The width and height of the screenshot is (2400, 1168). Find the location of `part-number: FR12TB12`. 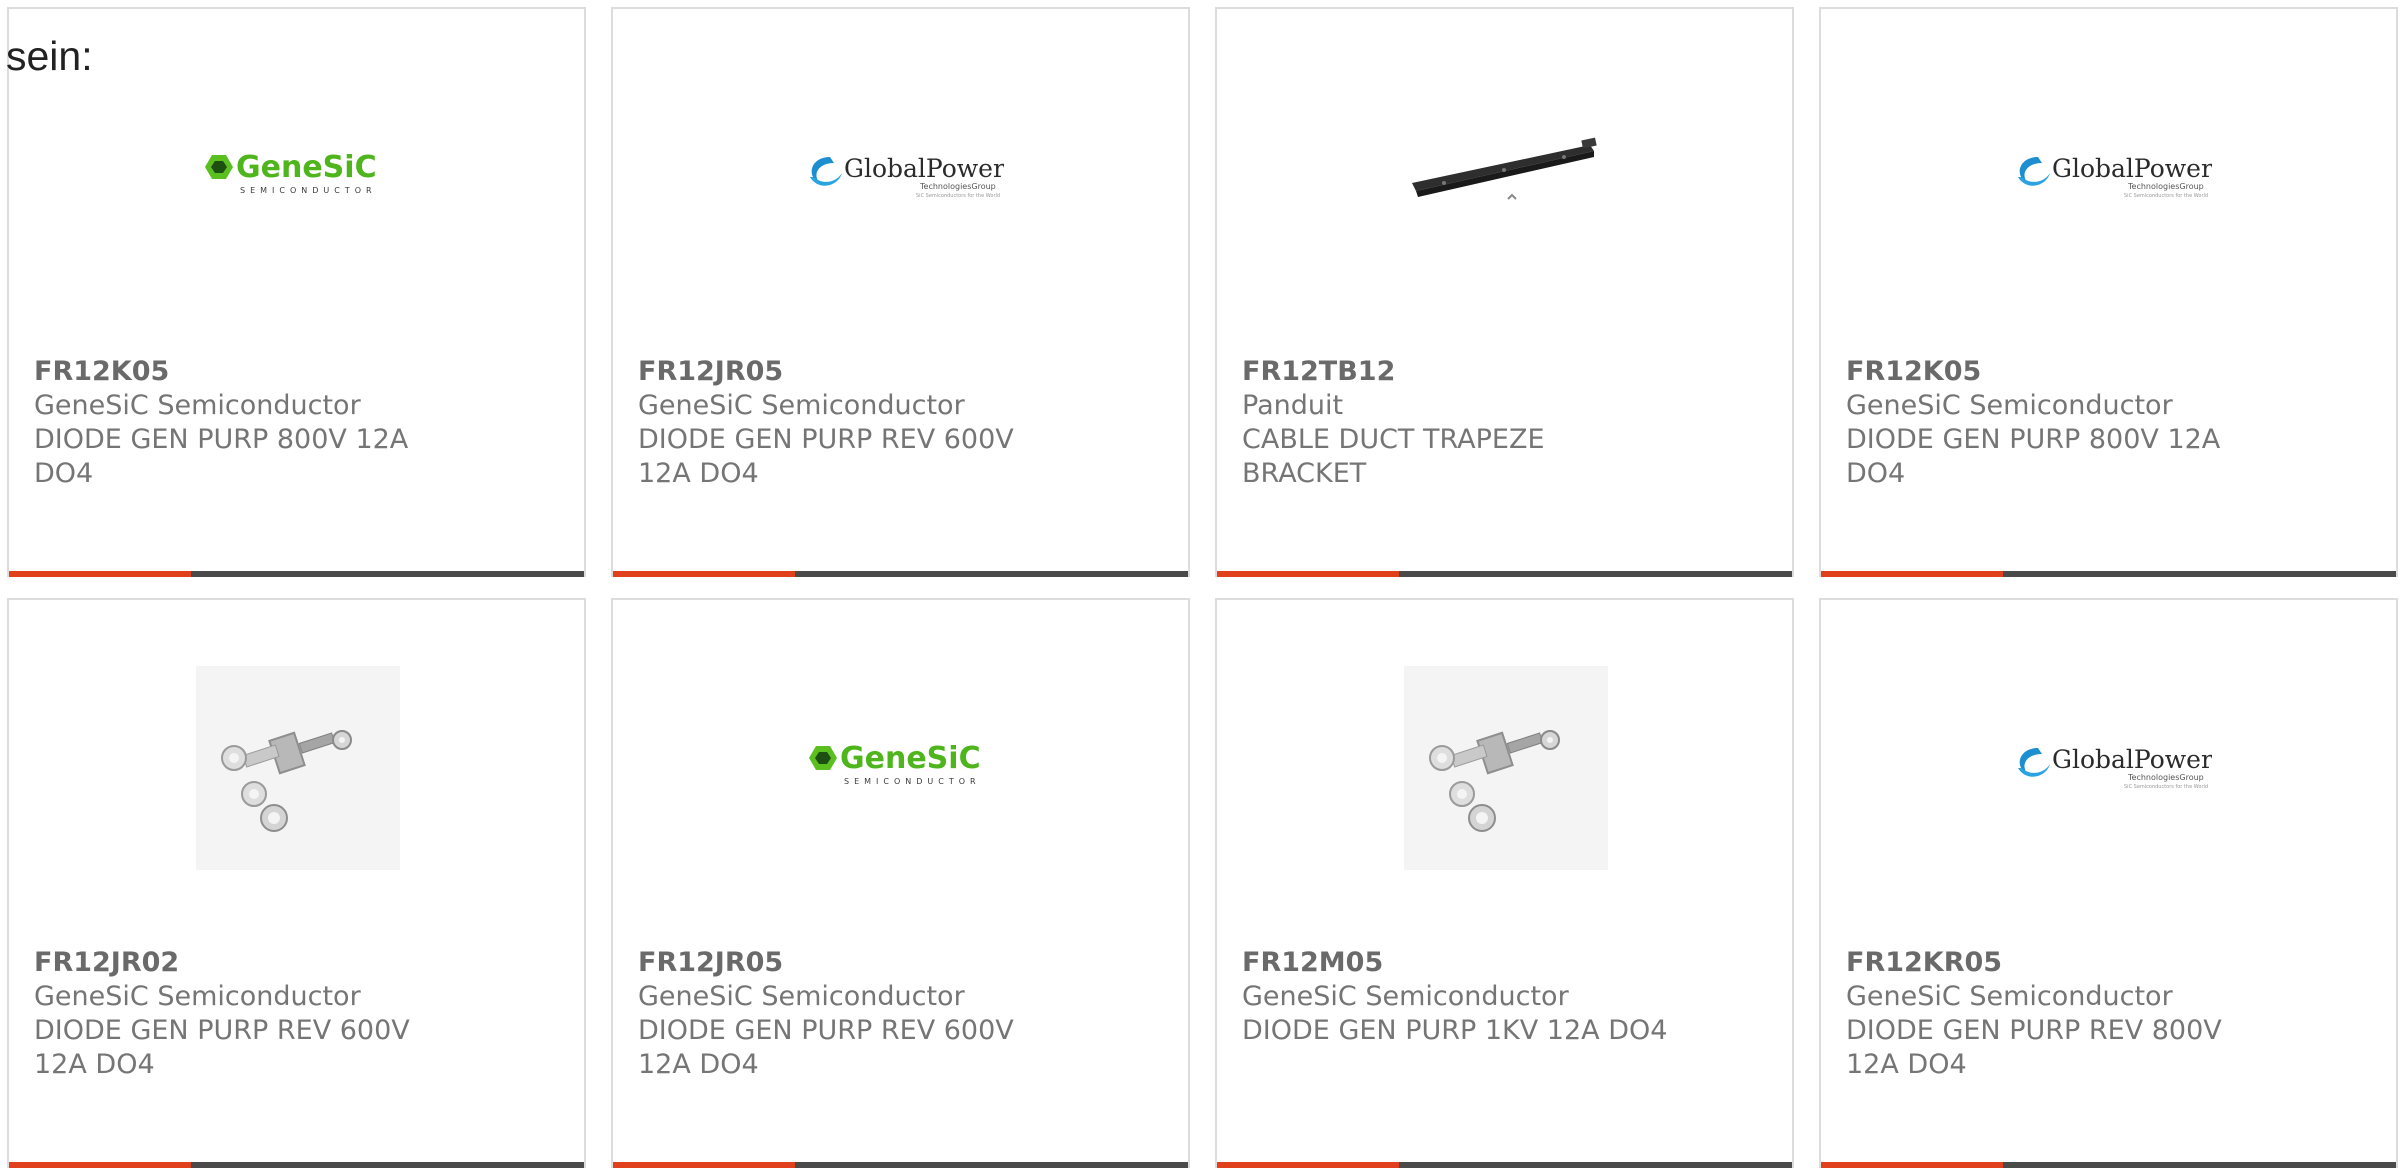

part-number: FR12TB12 is located at coordinates (1457, 372).